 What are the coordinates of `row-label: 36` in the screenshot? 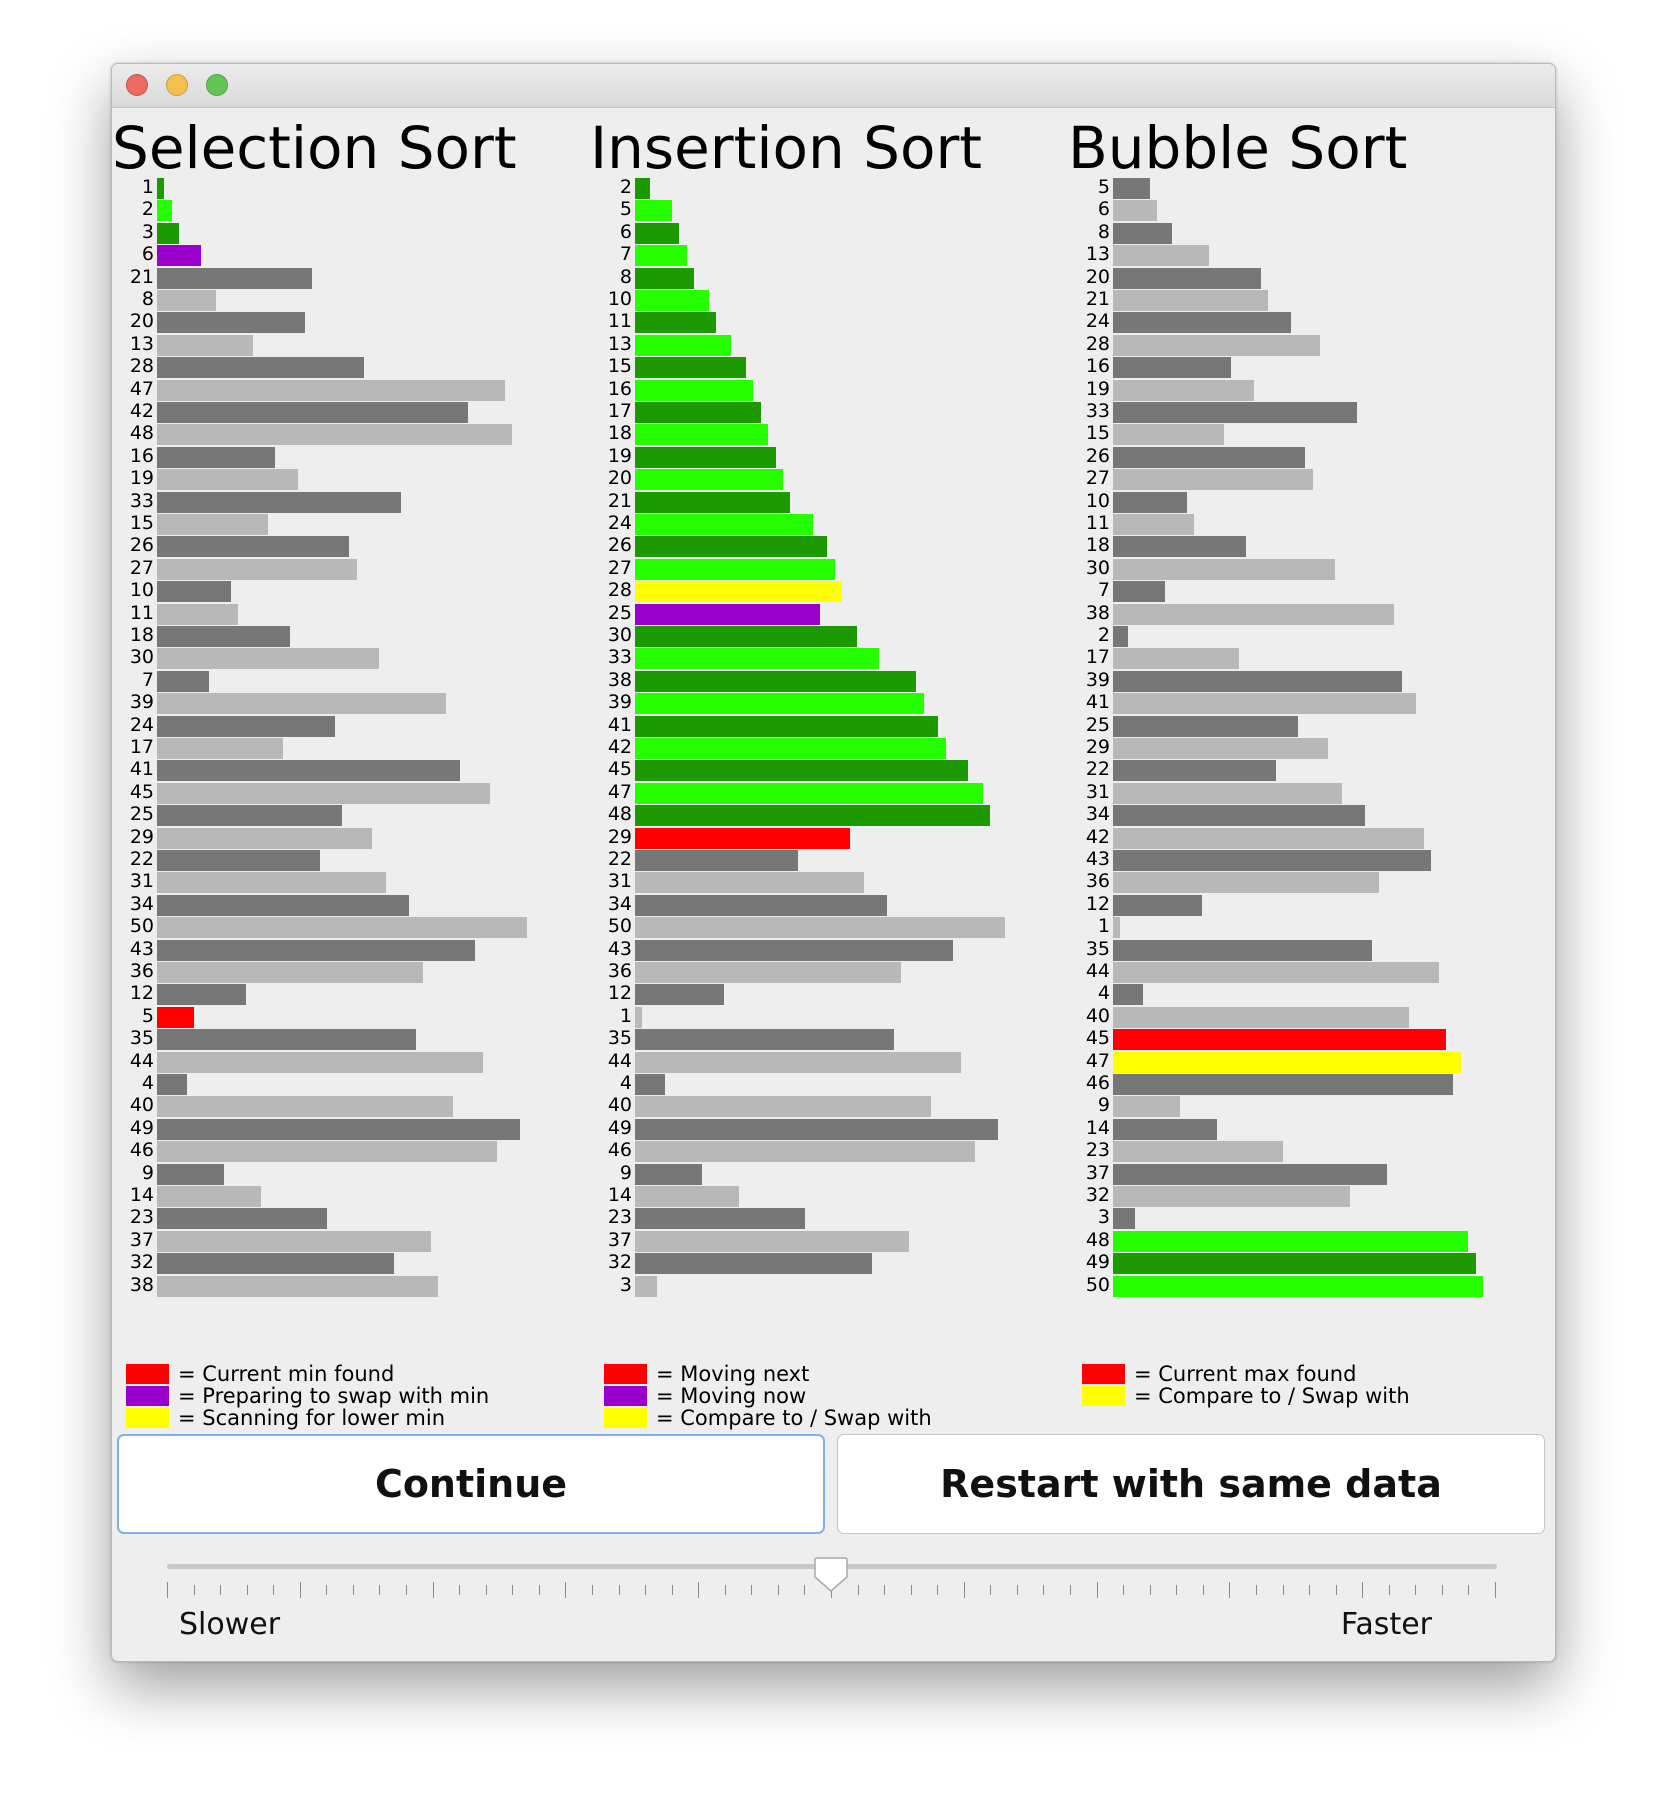 It's located at (619, 971).